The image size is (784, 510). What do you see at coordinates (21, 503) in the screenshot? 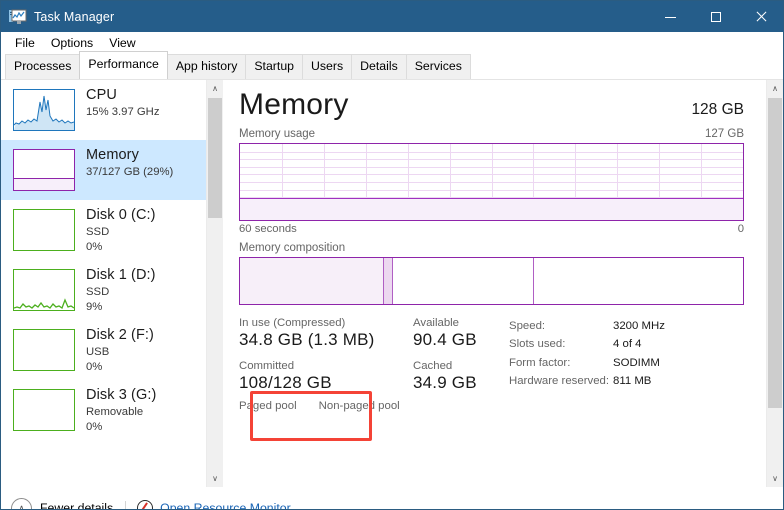
I see `chevron-up-icon: ∧` at bounding box center [21, 503].